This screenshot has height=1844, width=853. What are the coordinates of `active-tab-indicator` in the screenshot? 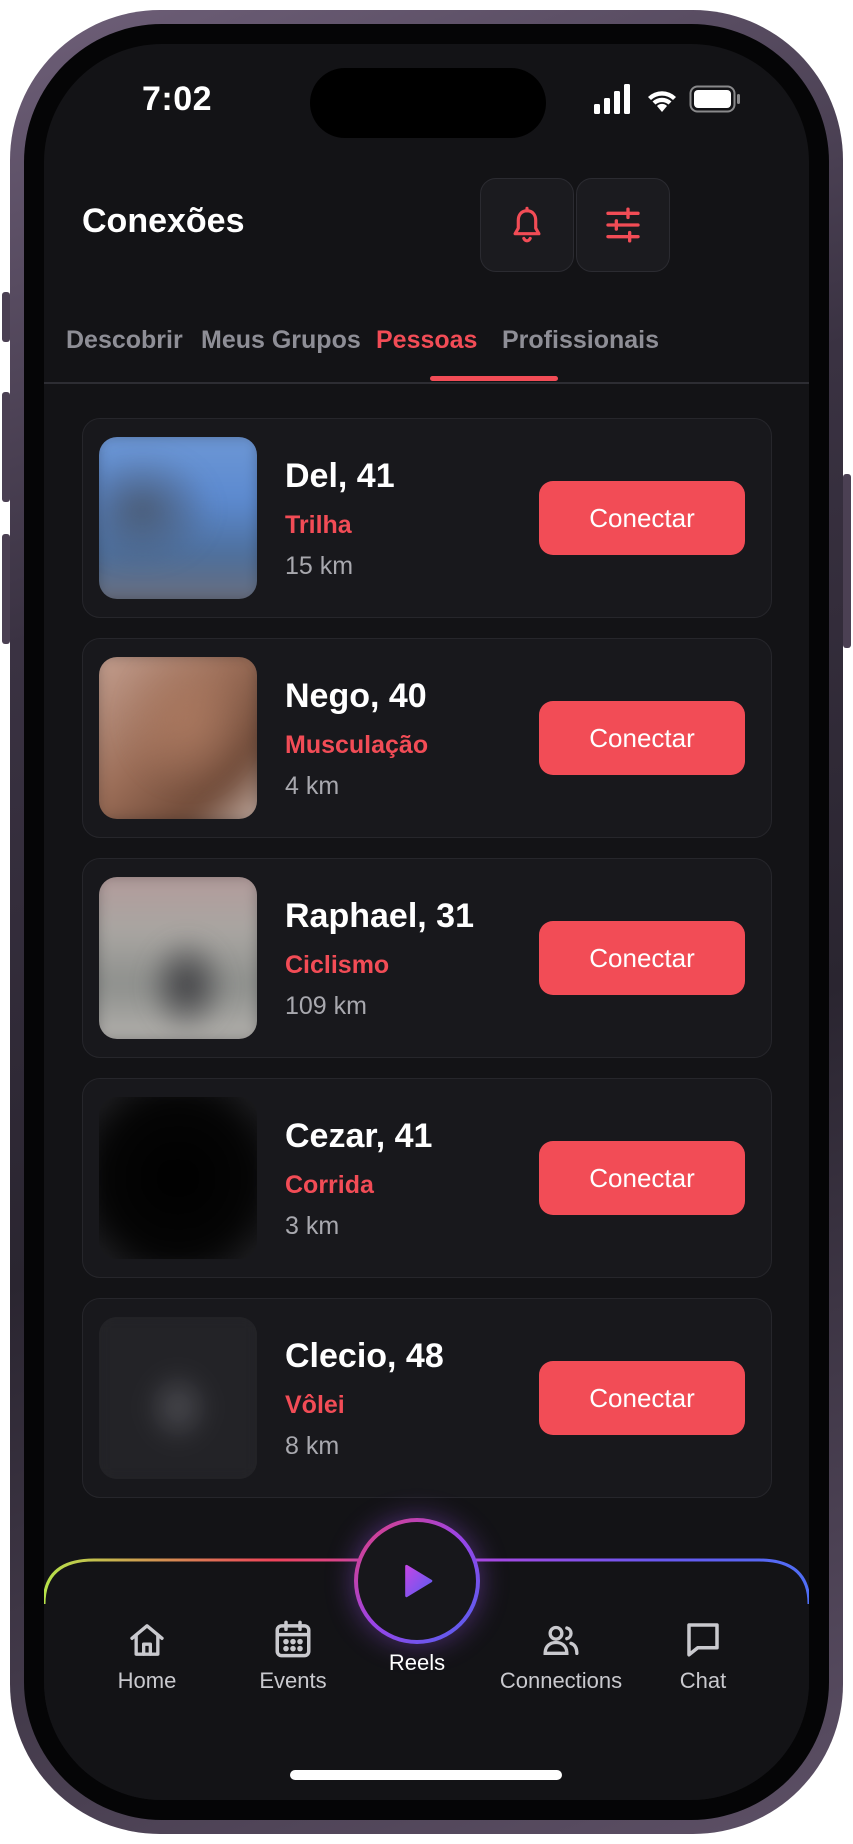 It's located at (494, 378).